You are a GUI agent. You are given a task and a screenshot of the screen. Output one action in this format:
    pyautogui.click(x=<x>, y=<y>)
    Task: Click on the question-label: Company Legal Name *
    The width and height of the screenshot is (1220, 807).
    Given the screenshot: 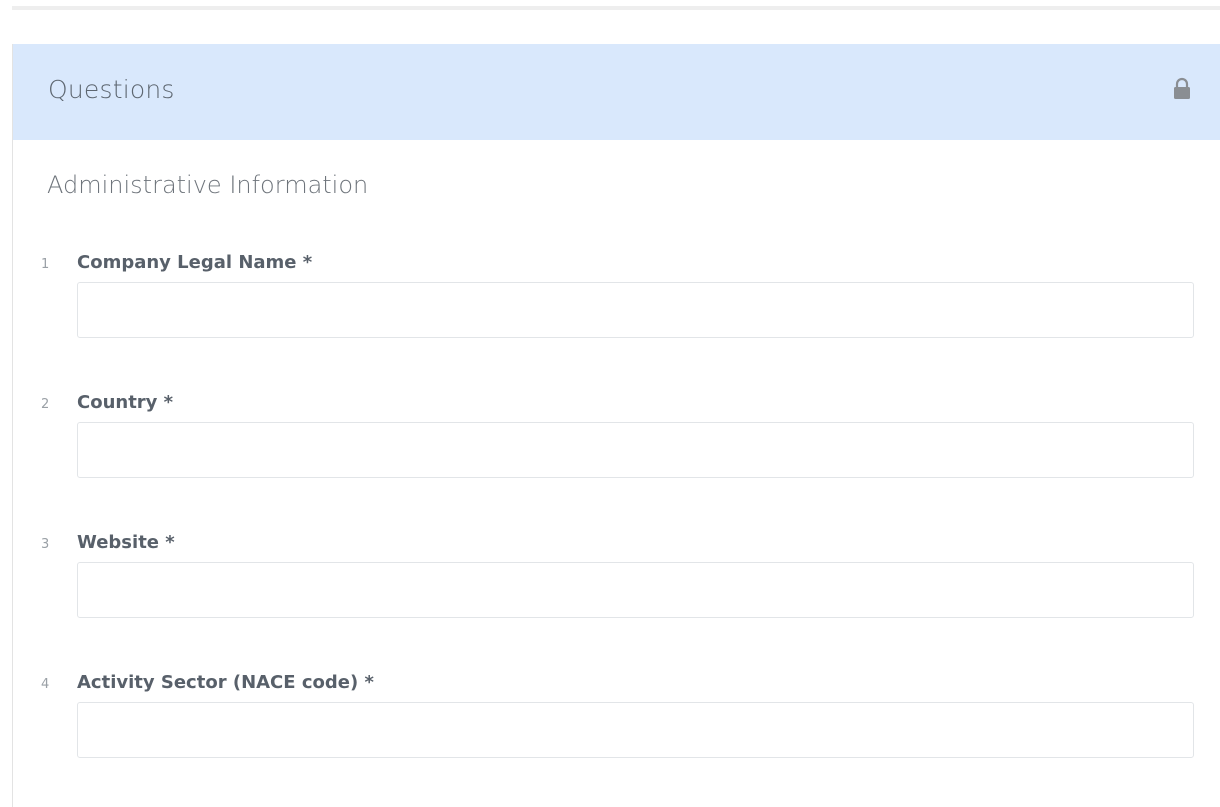 What is the action you would take?
    pyautogui.click(x=195, y=262)
    